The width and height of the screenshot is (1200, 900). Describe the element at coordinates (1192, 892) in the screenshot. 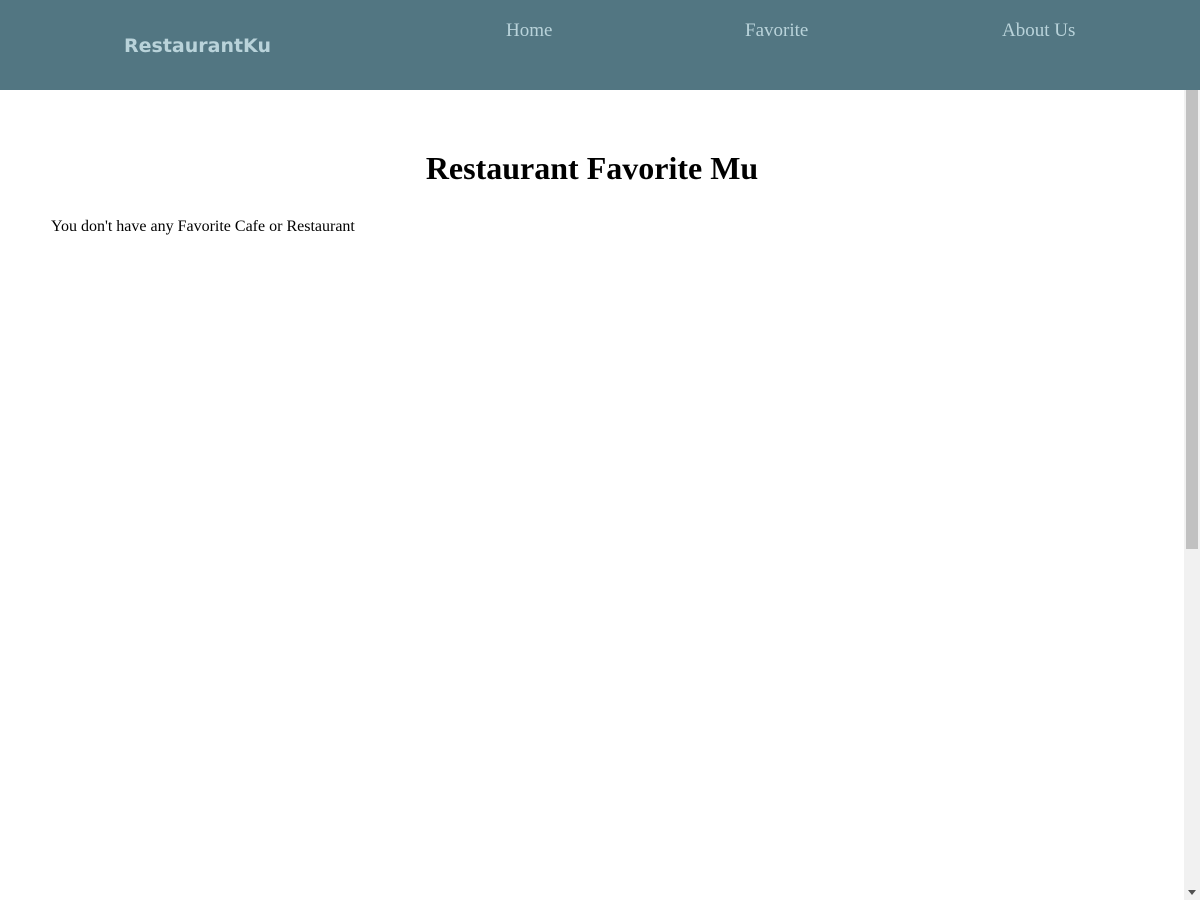

I see `scroll-down-arrow-icon` at that location.